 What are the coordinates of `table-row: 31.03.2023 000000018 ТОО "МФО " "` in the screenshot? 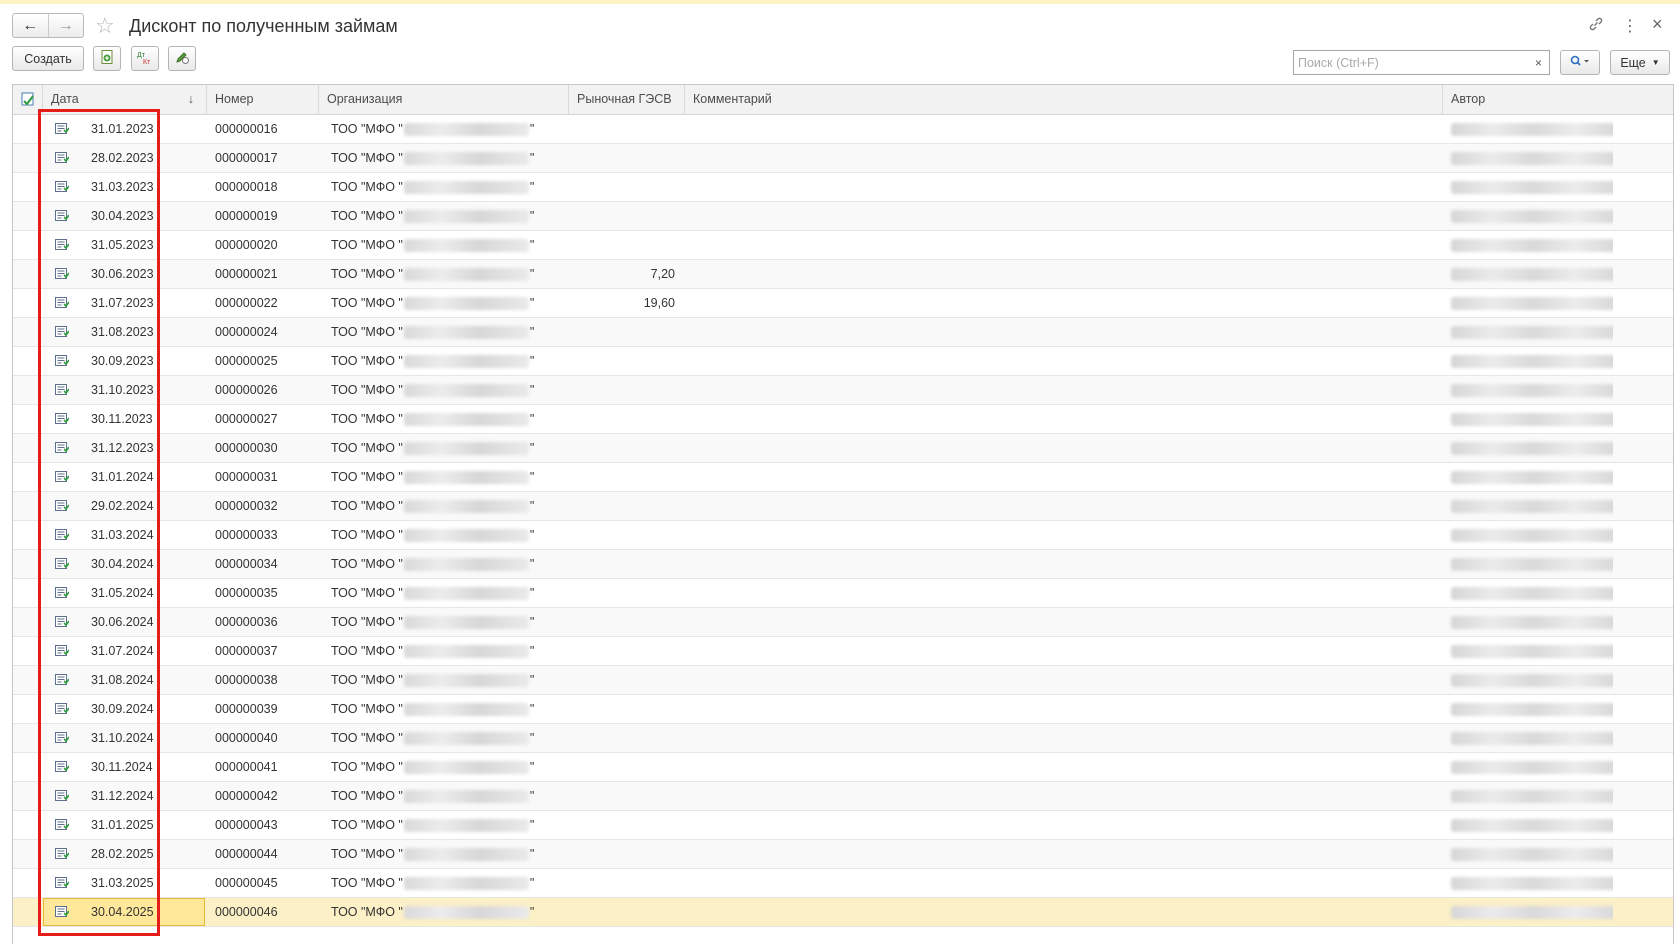 It's located at (843, 187).